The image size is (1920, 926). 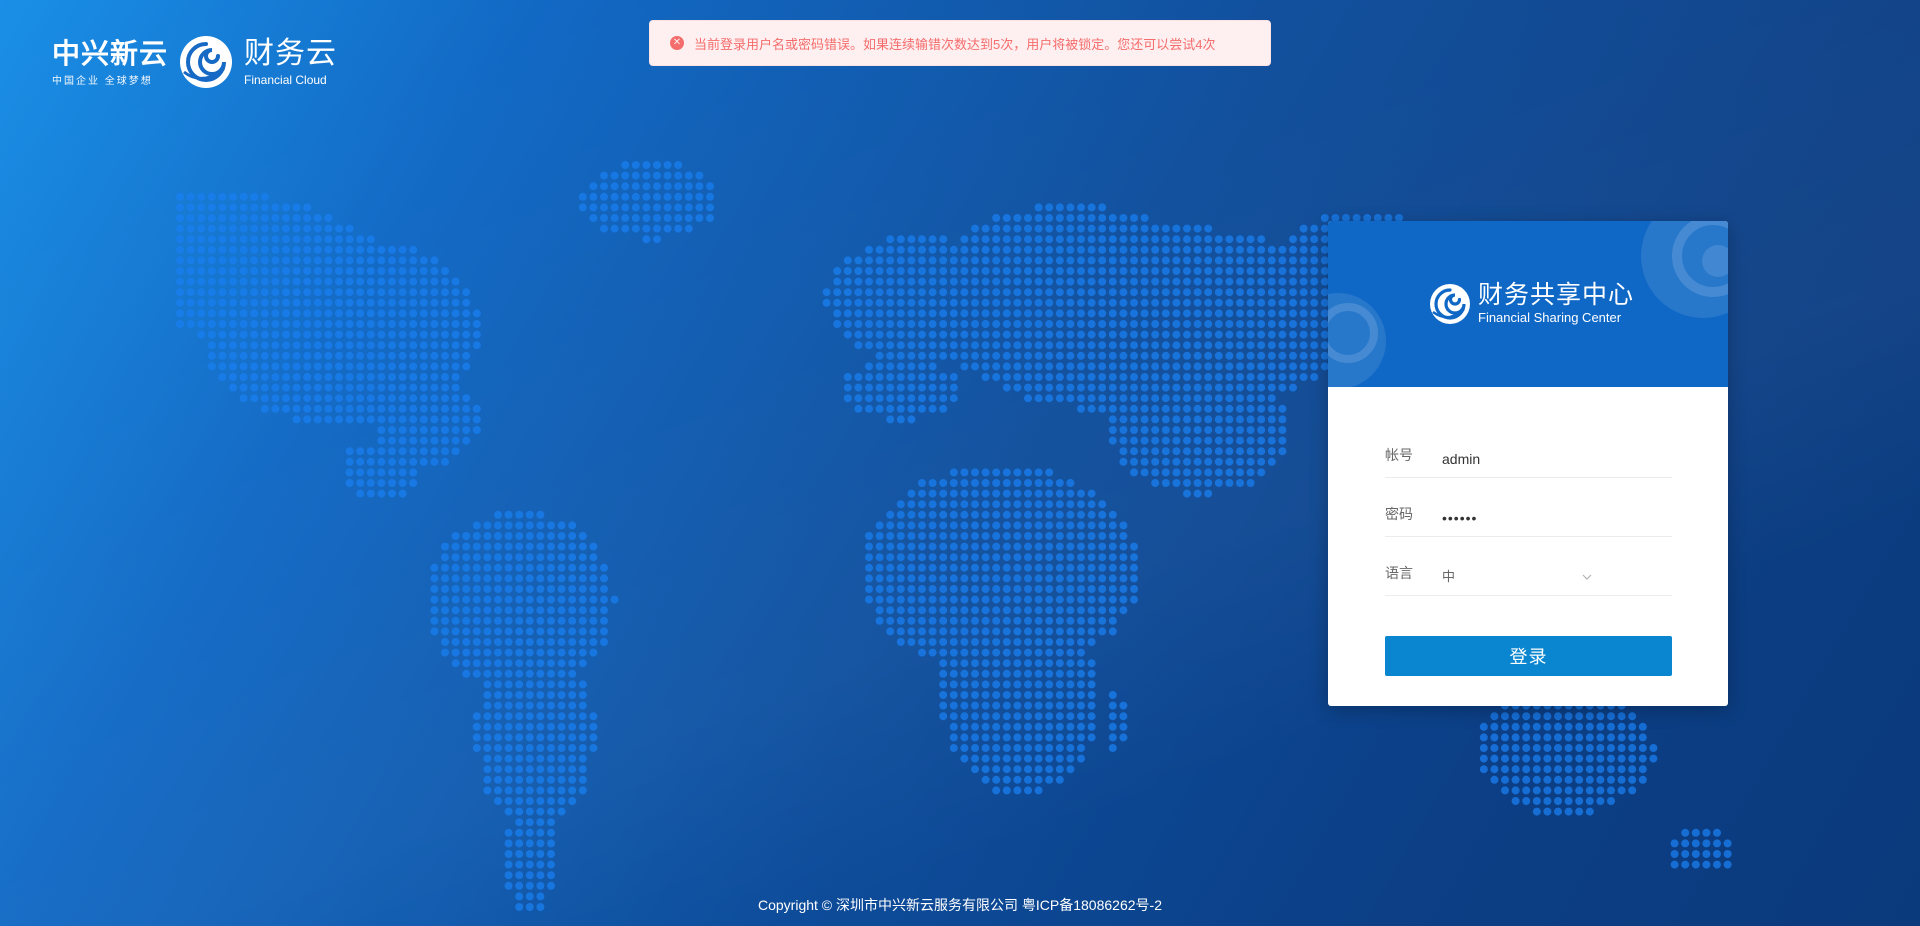 I want to click on company-name: 中兴新云, so click(x=110, y=53).